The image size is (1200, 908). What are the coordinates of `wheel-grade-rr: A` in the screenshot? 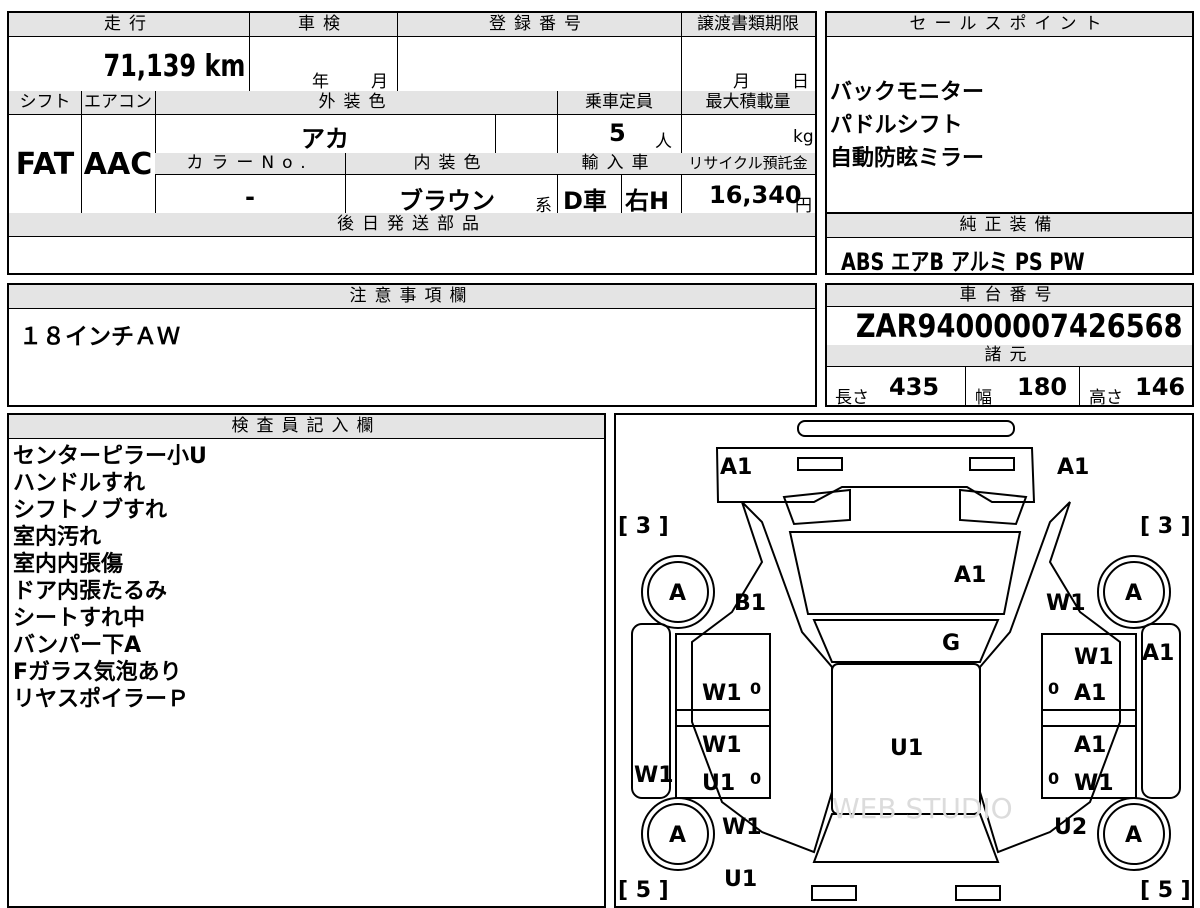 It's located at (1133, 835).